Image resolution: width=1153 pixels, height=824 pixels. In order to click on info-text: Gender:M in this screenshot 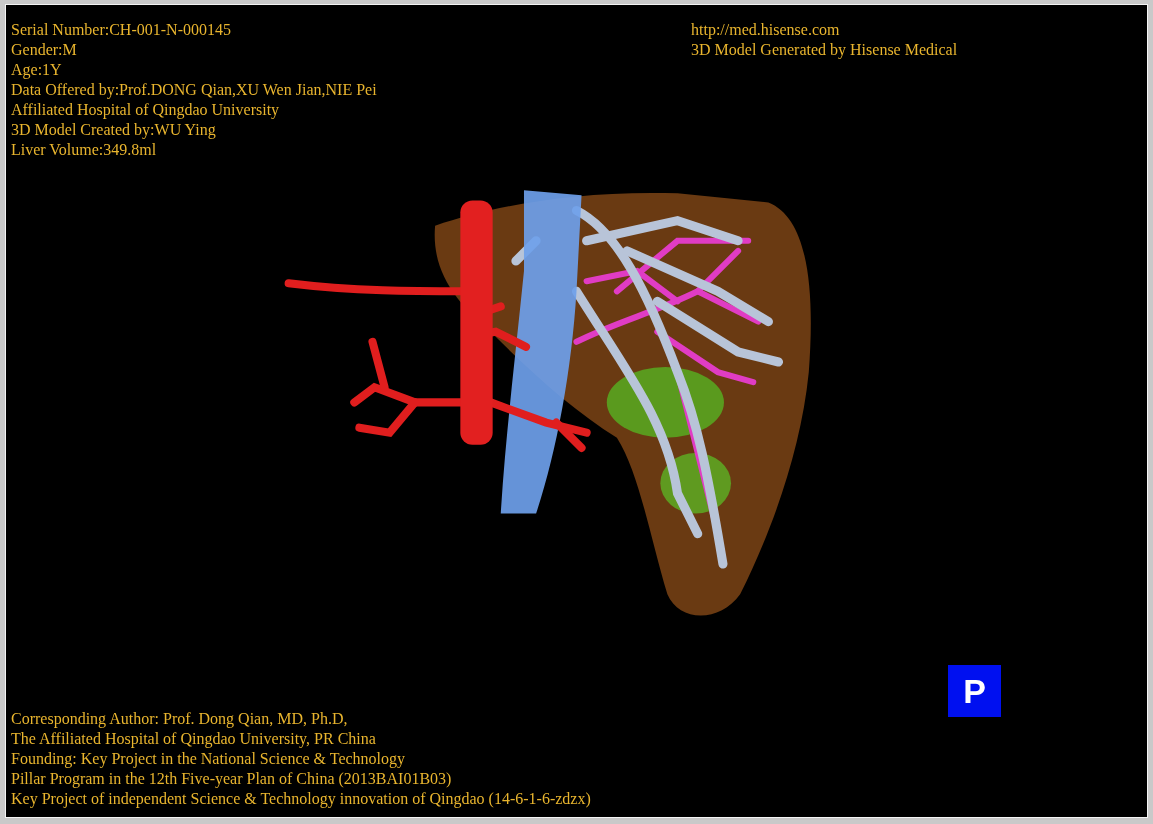, I will do `click(44, 50)`.